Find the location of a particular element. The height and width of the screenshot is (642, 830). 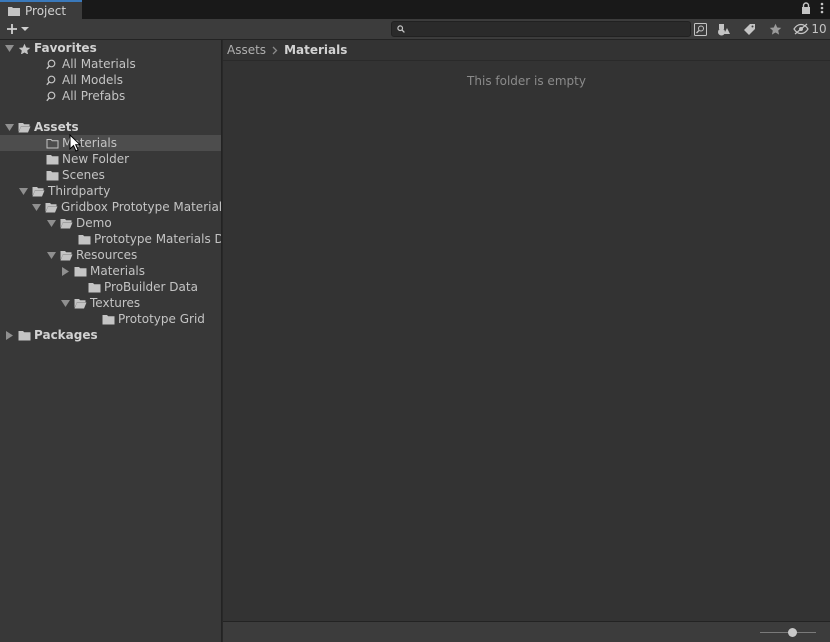

toggle-hidden-packages-button: 10 is located at coordinates (810, 29).